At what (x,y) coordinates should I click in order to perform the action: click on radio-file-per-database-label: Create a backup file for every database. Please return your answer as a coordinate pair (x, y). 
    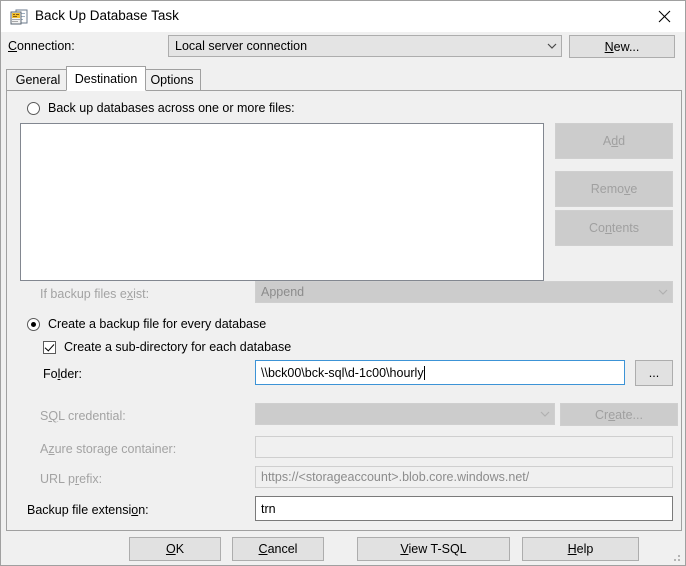
    Looking at the image, I should click on (157, 324).